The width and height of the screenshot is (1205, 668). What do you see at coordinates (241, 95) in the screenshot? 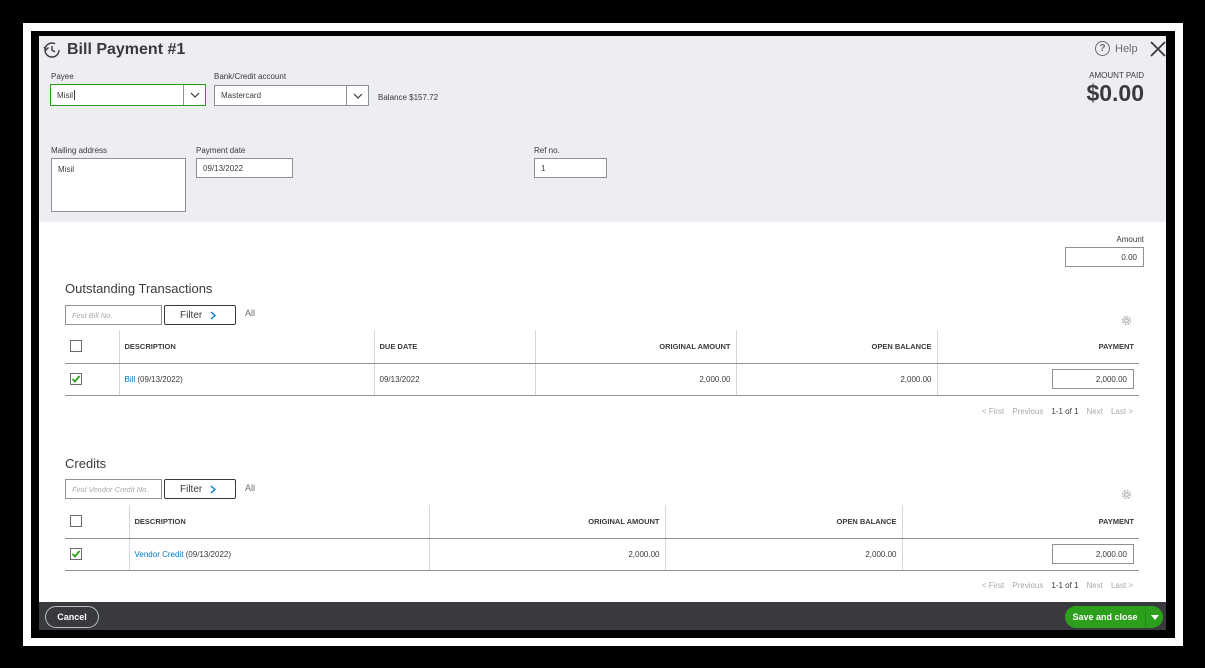
I see `bank-account-value: Mastercard` at bounding box center [241, 95].